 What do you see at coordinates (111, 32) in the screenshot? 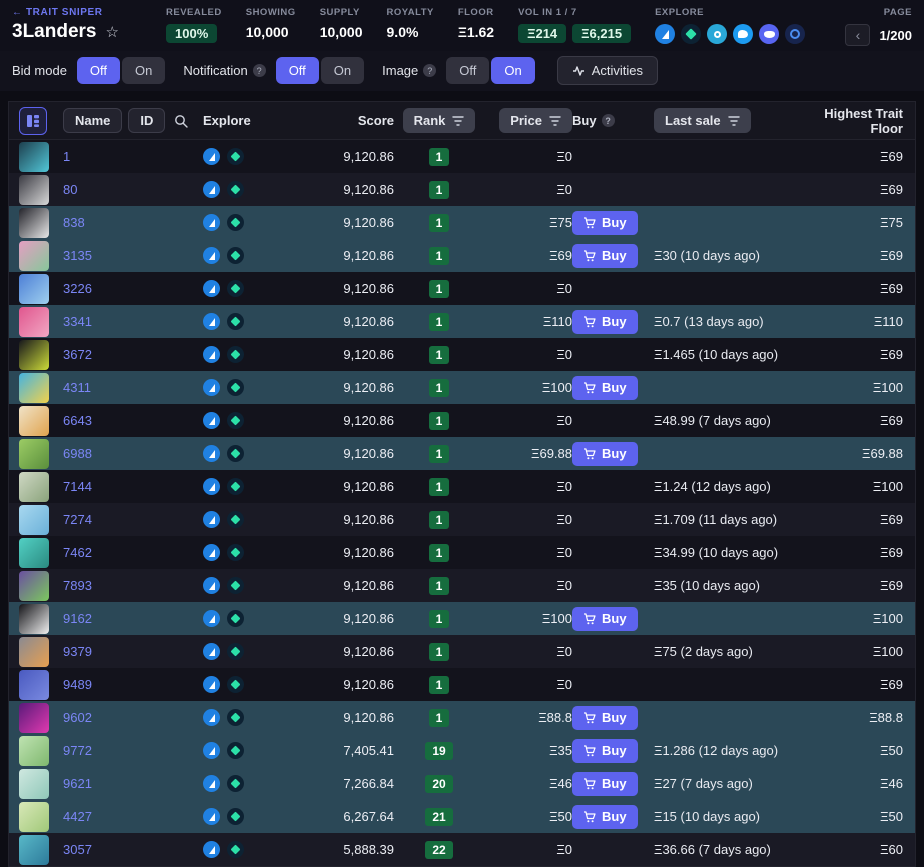
I see `favorite-star-icon: ☆` at bounding box center [111, 32].